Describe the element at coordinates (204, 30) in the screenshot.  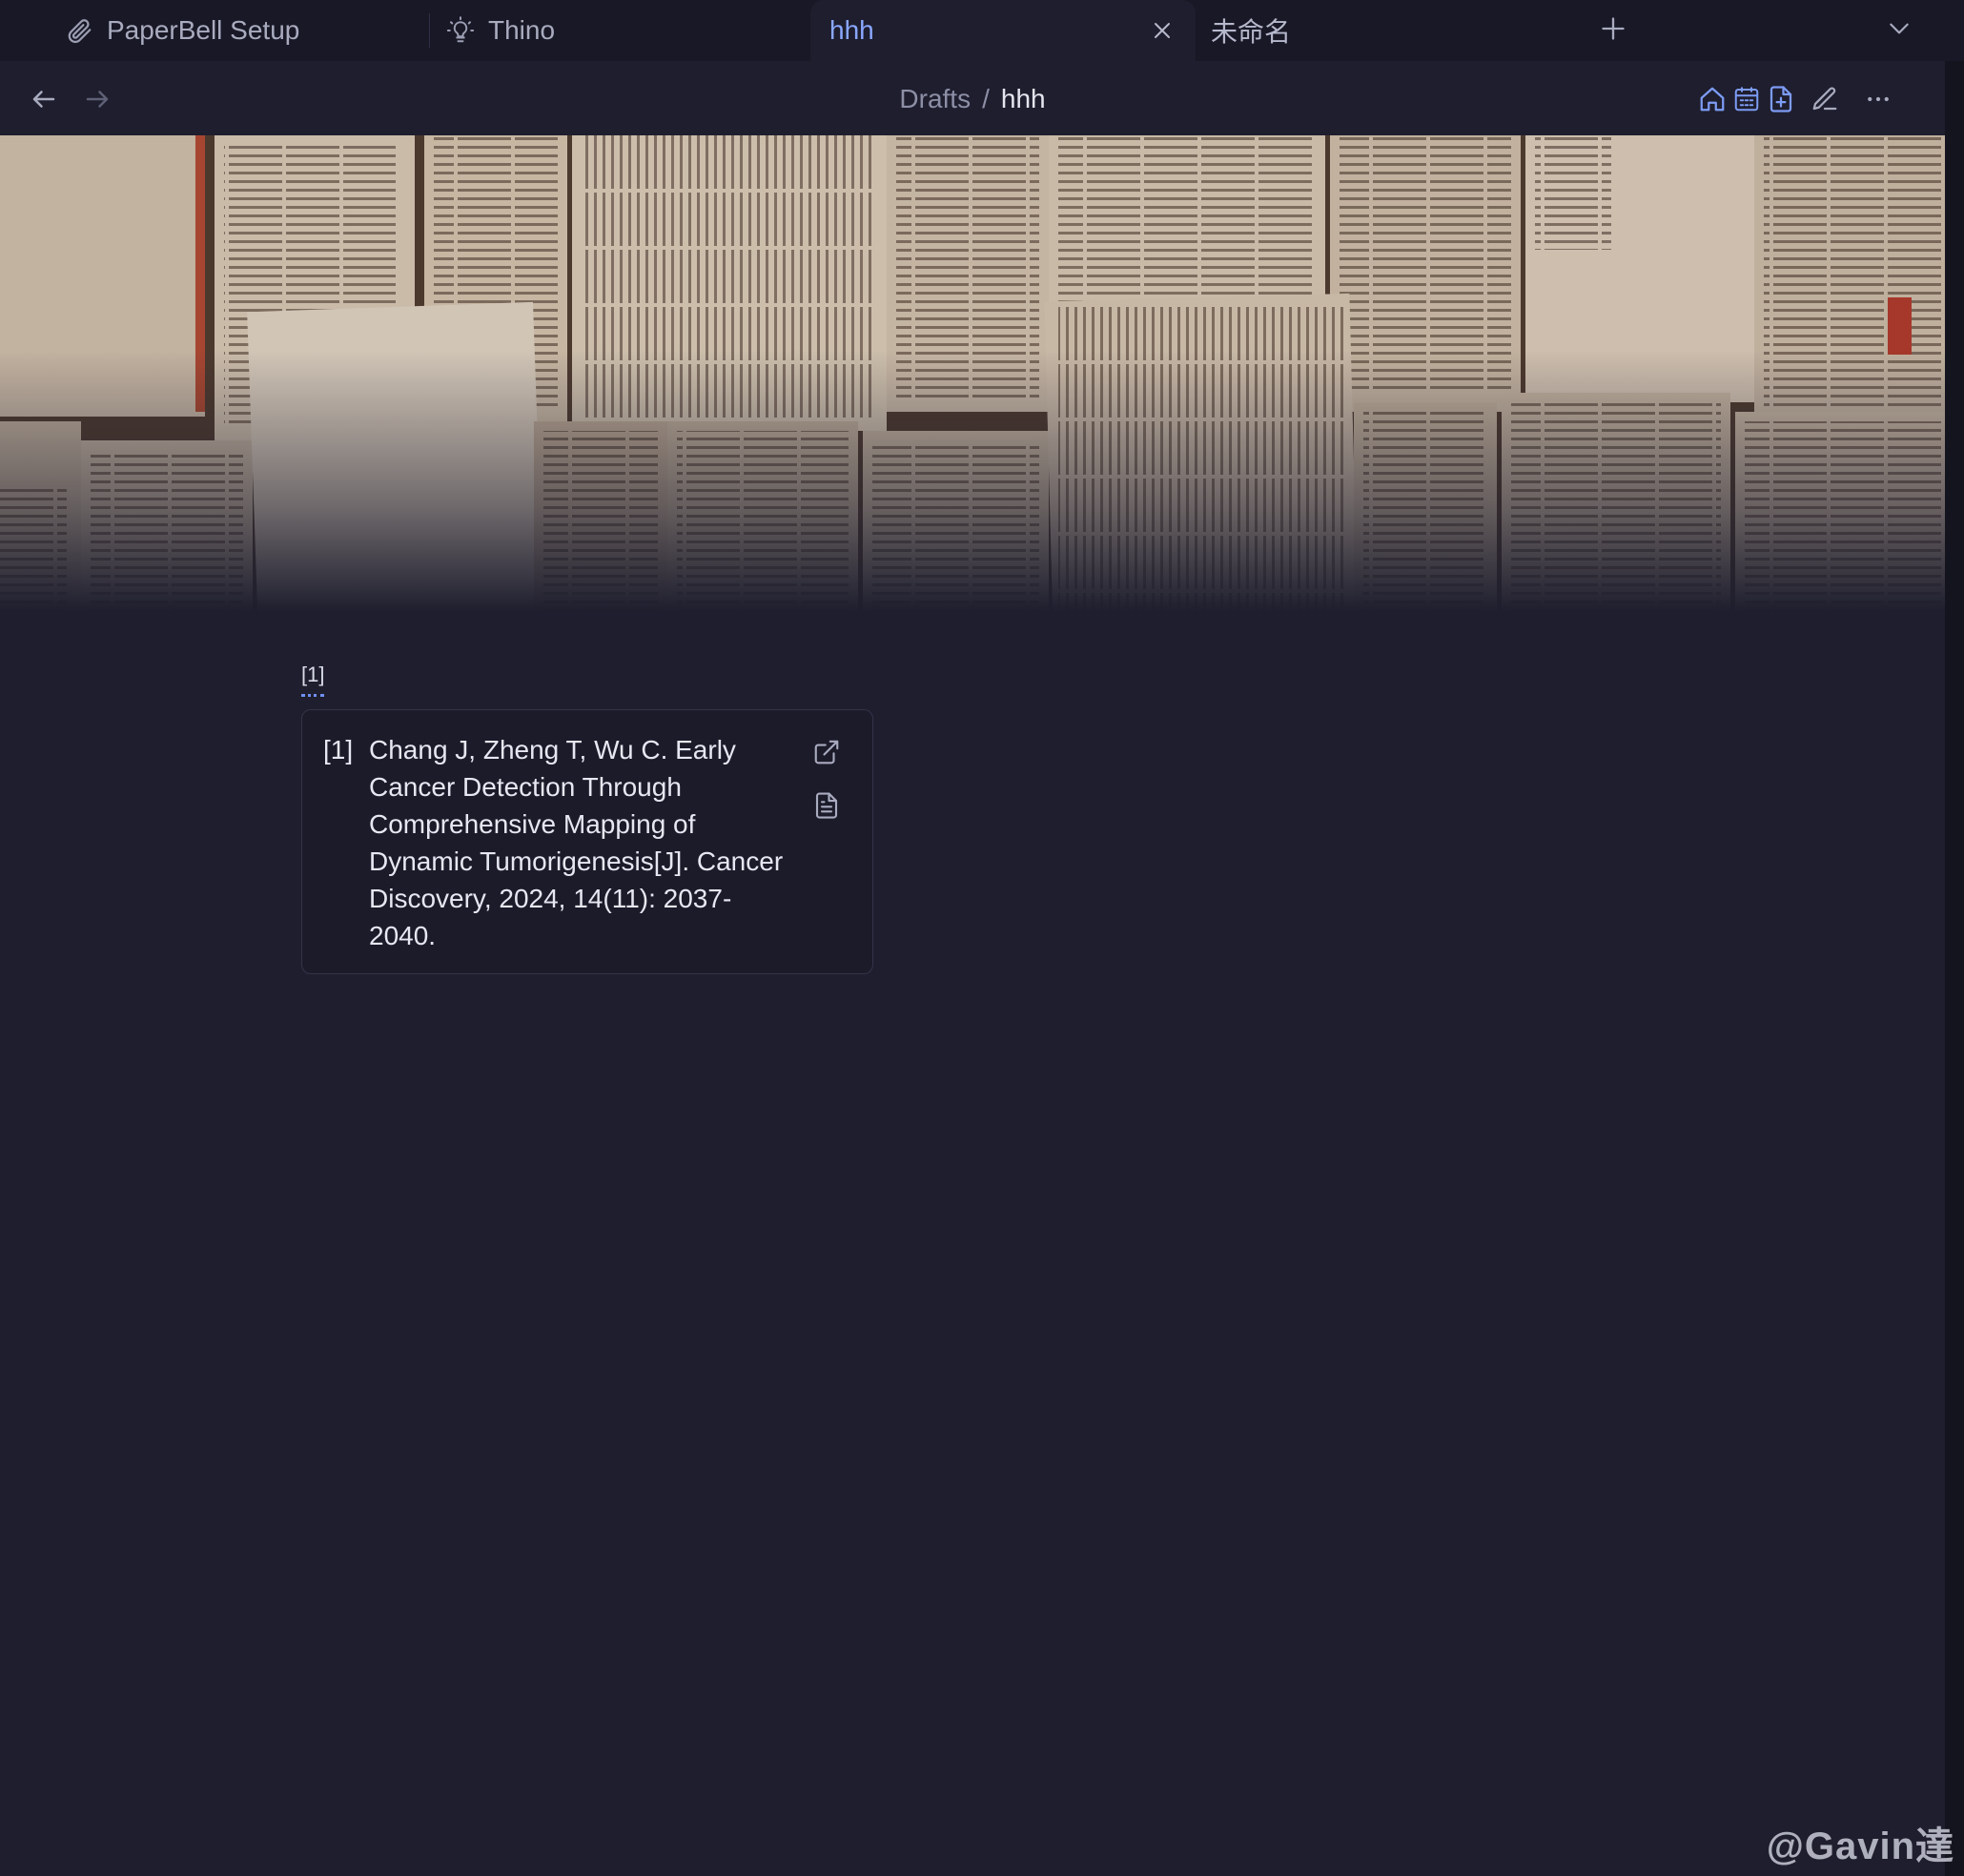
I see `tab-label: PaperBell Setup` at that location.